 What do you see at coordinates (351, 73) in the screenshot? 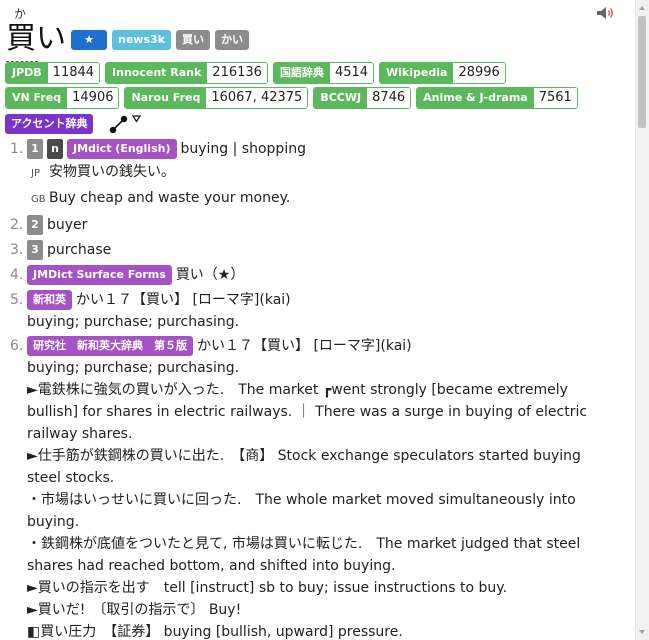
I see `freq-value: 4514` at bounding box center [351, 73].